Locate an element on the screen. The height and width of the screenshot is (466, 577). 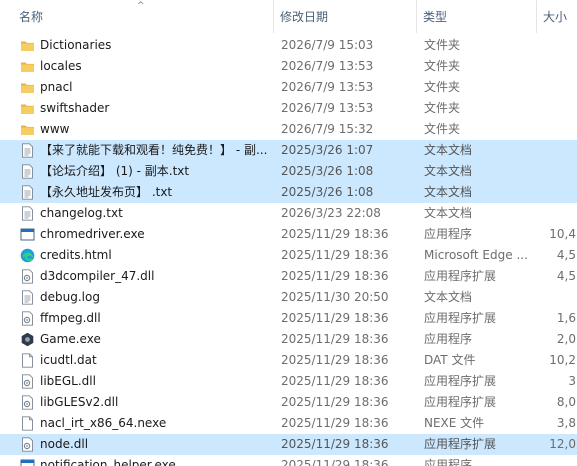
folder-row: Dictionaries 2026/7/9 15:03 文件夹 is located at coordinates (288, 45).